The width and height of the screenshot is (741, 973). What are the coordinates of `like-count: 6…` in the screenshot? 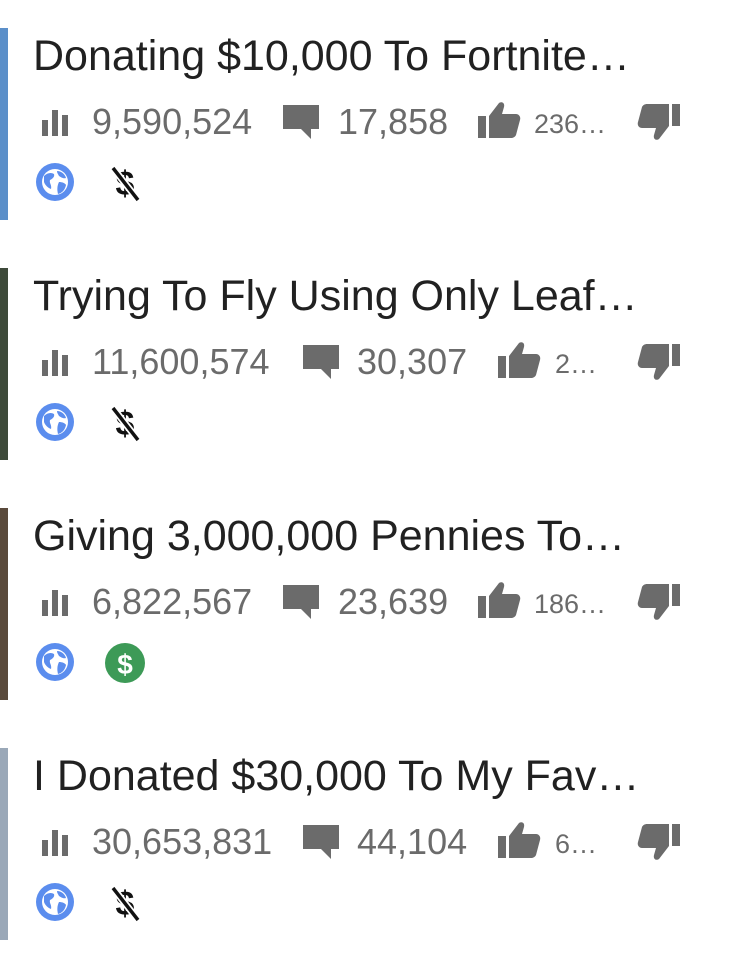 It's located at (576, 844).